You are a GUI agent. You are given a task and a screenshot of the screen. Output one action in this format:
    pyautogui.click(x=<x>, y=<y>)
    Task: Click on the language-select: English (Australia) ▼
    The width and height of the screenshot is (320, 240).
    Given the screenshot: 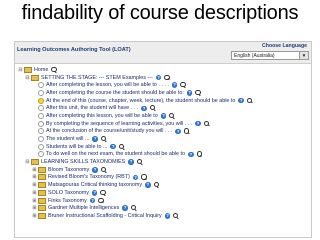 What is the action you would take?
    pyautogui.click(x=270, y=55)
    